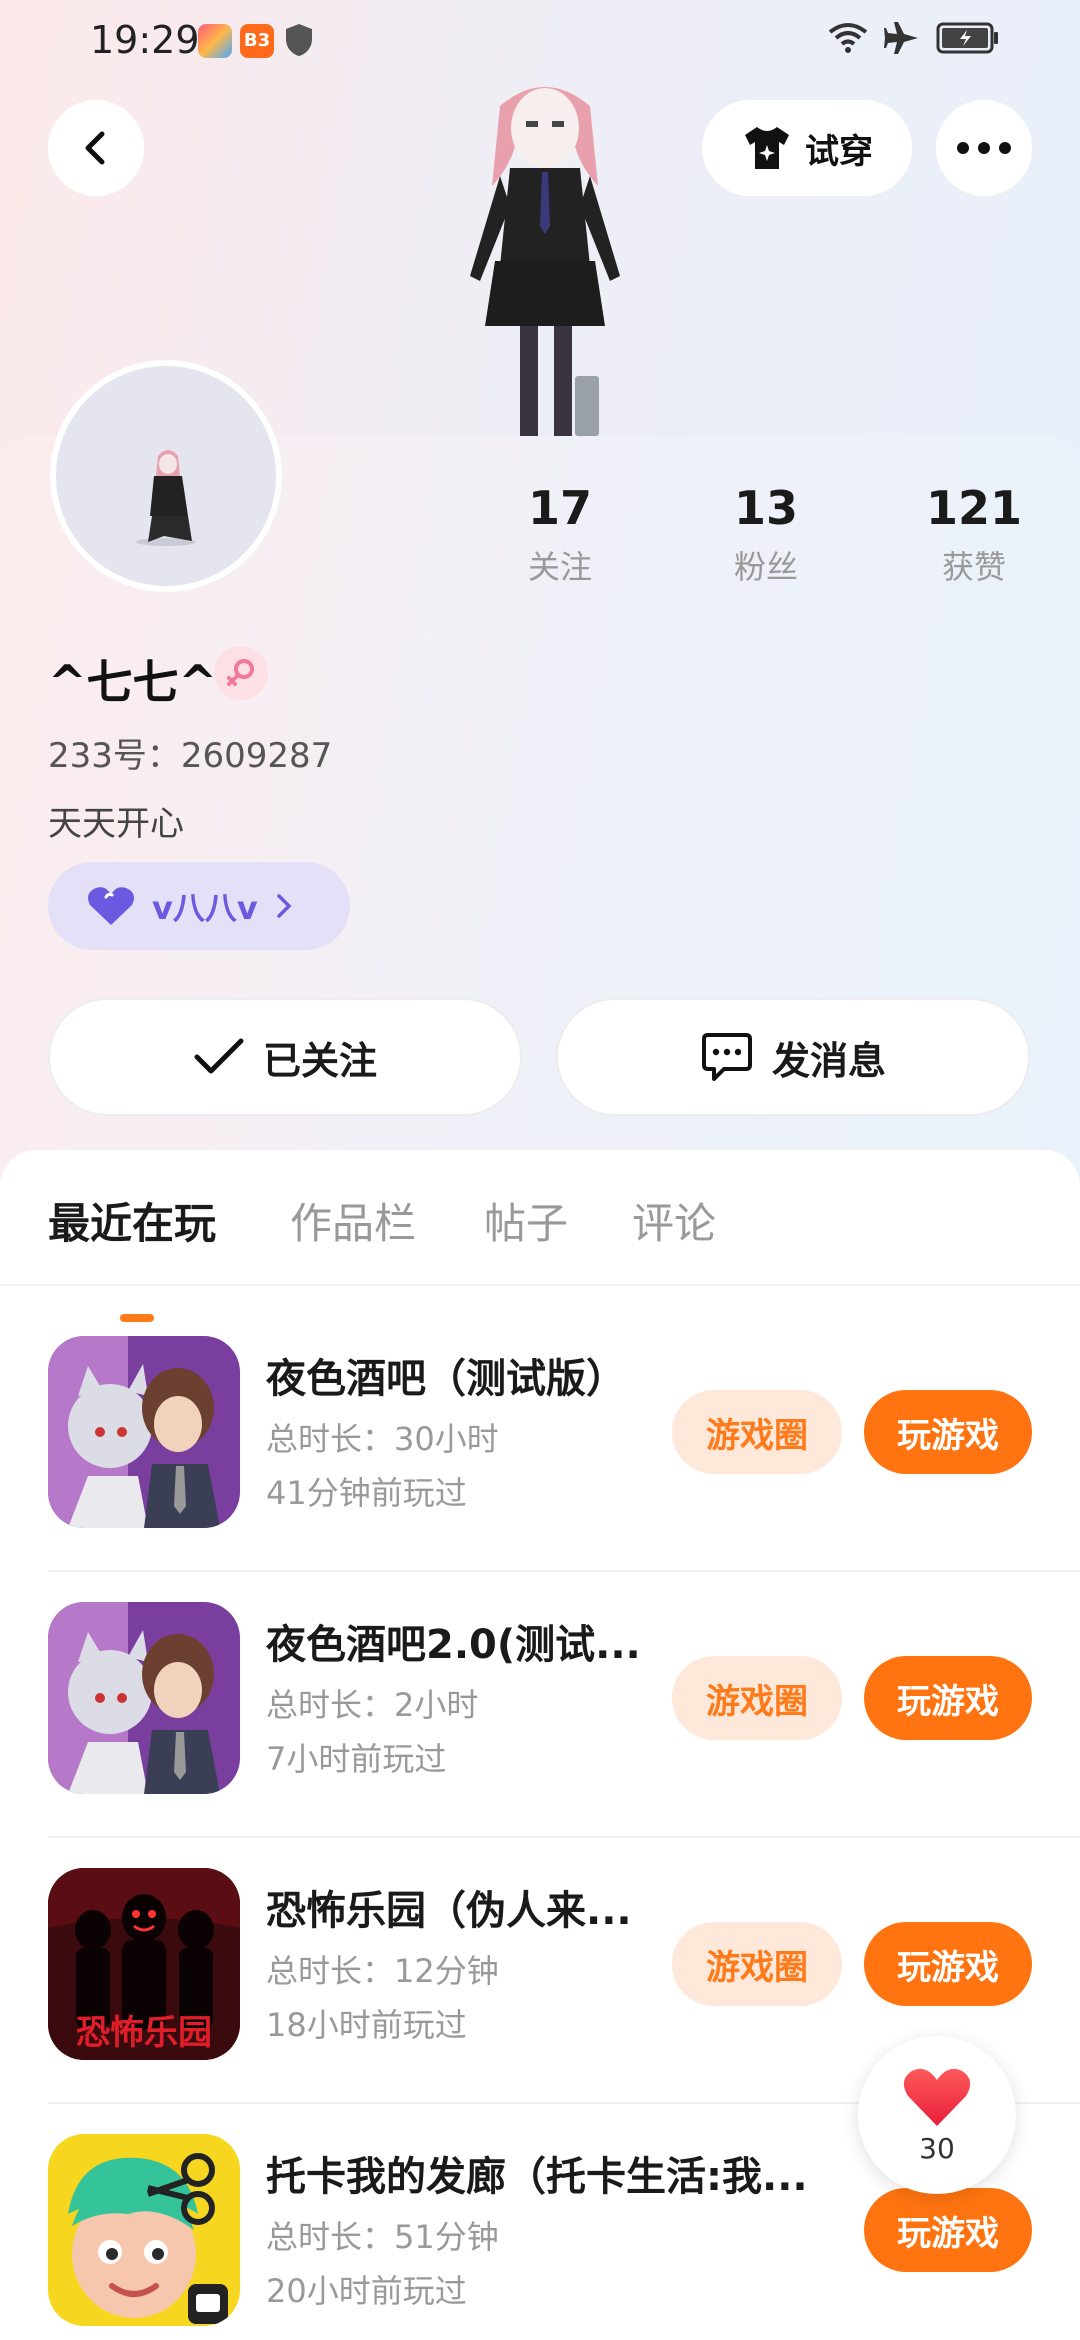  I want to click on user-bio: 天天开心, so click(116, 824).